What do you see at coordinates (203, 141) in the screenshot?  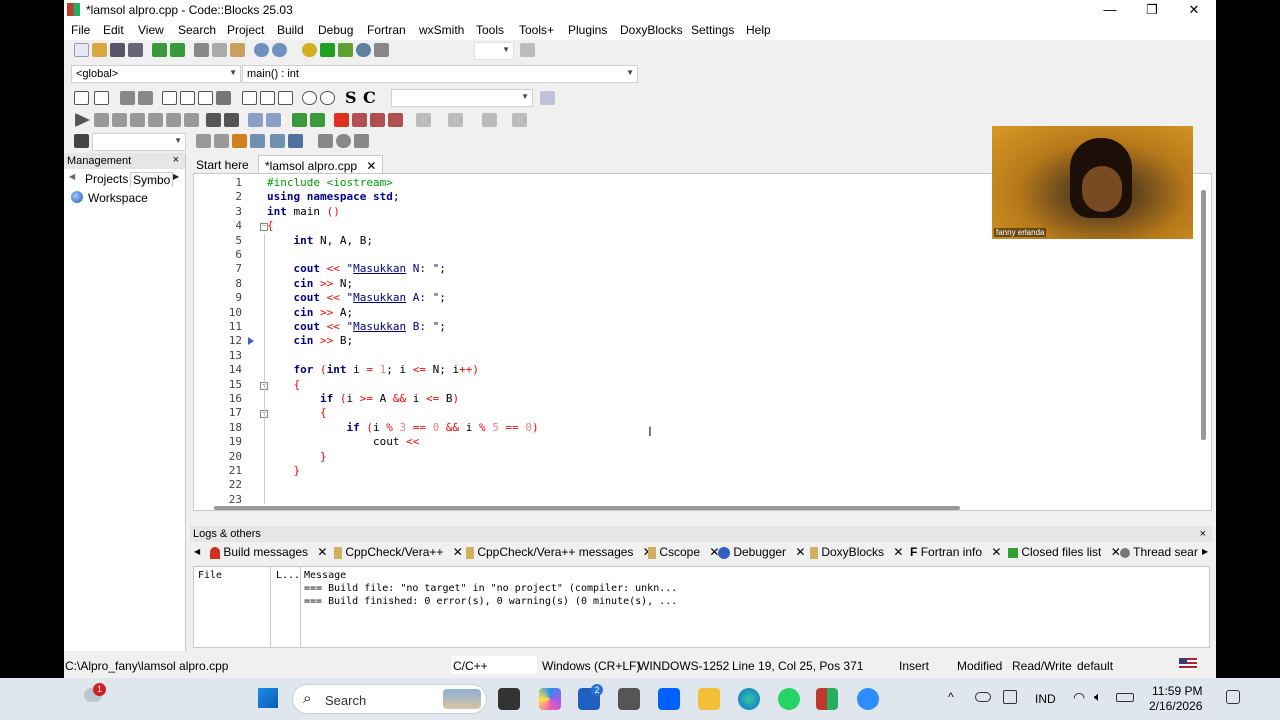 I see `search-prev-icon` at bounding box center [203, 141].